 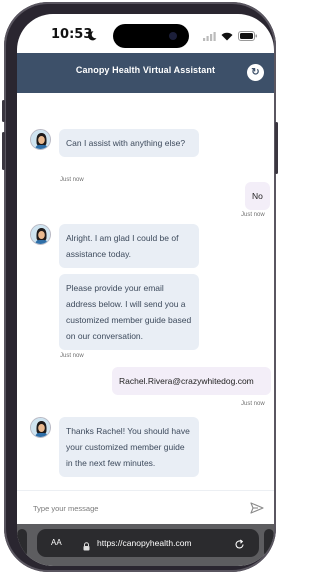 What do you see at coordinates (151, 36) in the screenshot?
I see `dynamic-island` at bounding box center [151, 36].